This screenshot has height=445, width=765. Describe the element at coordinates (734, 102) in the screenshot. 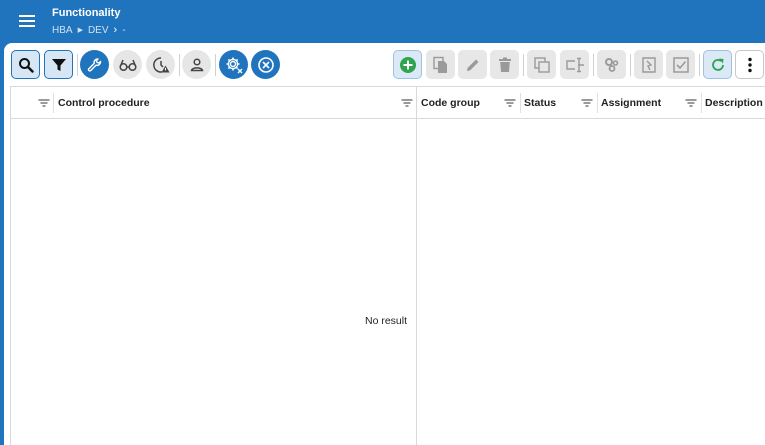

I see `column-header-description: Description` at that location.